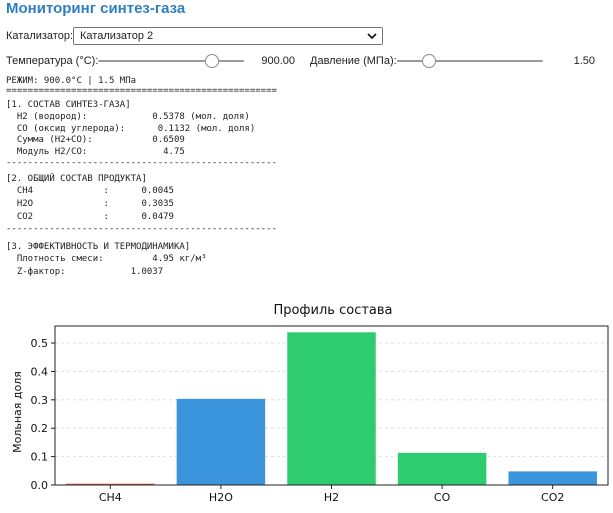 The image size is (613, 513). I want to click on chart-y-tick-label: 0.0, so click(40, 485).